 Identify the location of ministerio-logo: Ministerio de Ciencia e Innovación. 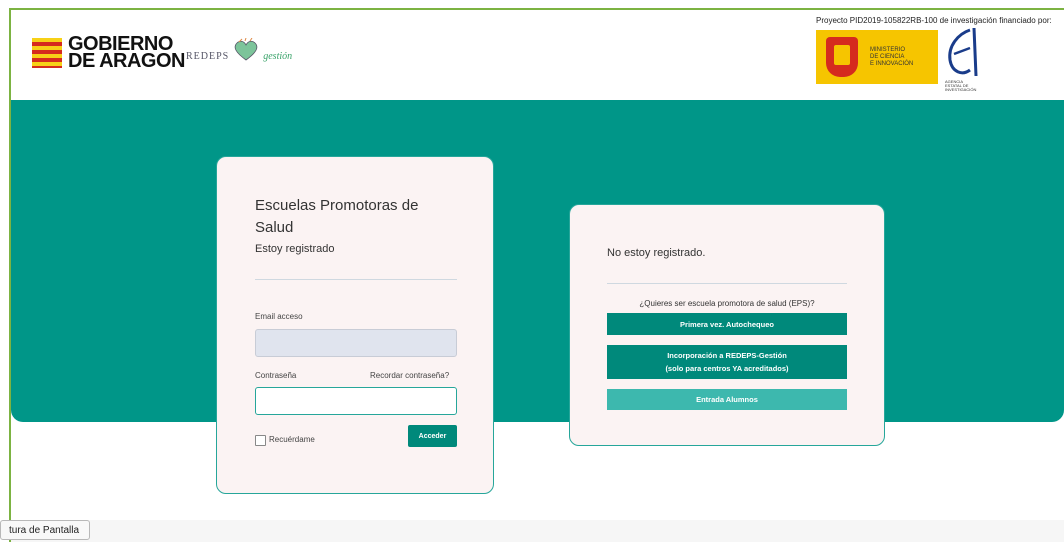
(877, 57).